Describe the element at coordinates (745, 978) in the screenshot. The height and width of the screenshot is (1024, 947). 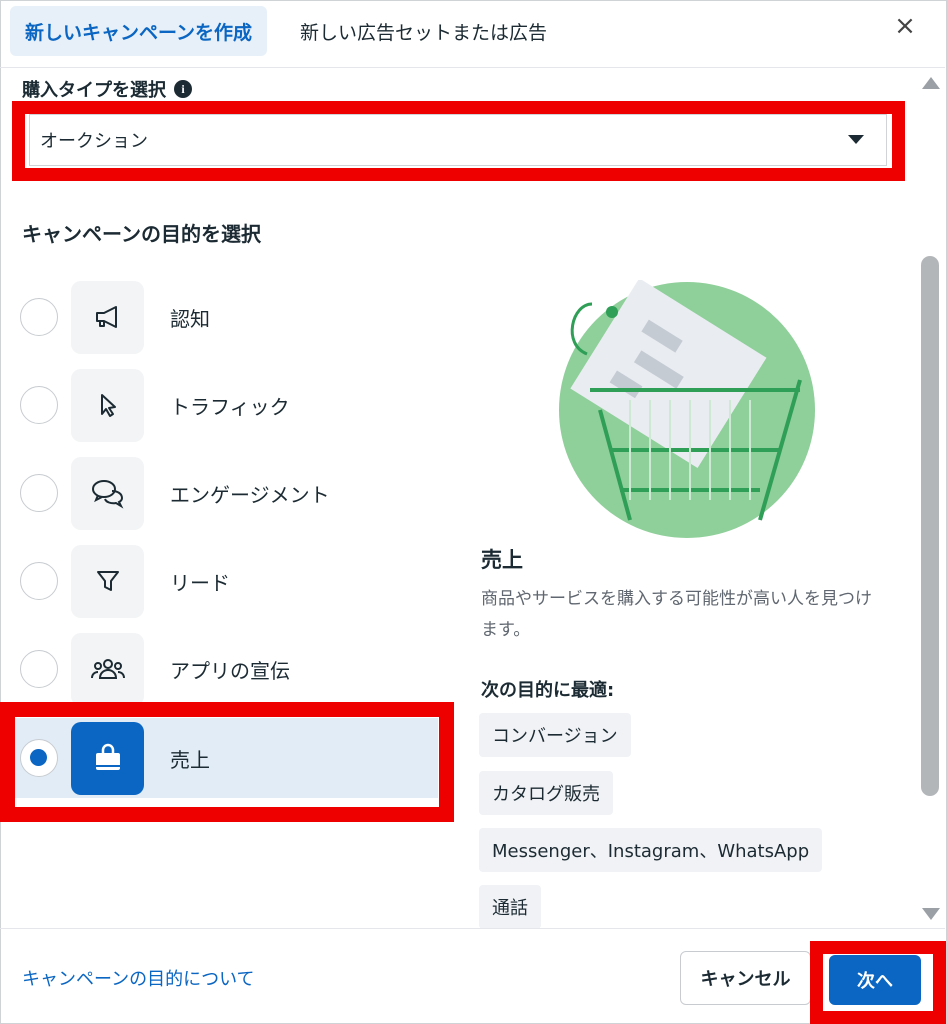
I see `cancel-button: キャンセル` at that location.